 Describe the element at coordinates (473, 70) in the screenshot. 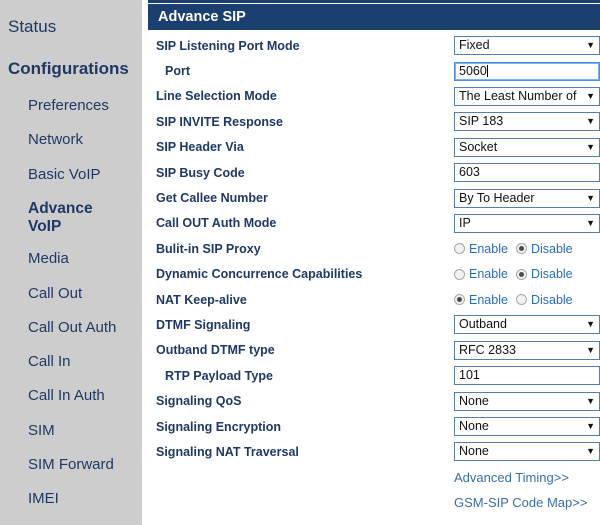

I see `text-input-value: 5060` at that location.